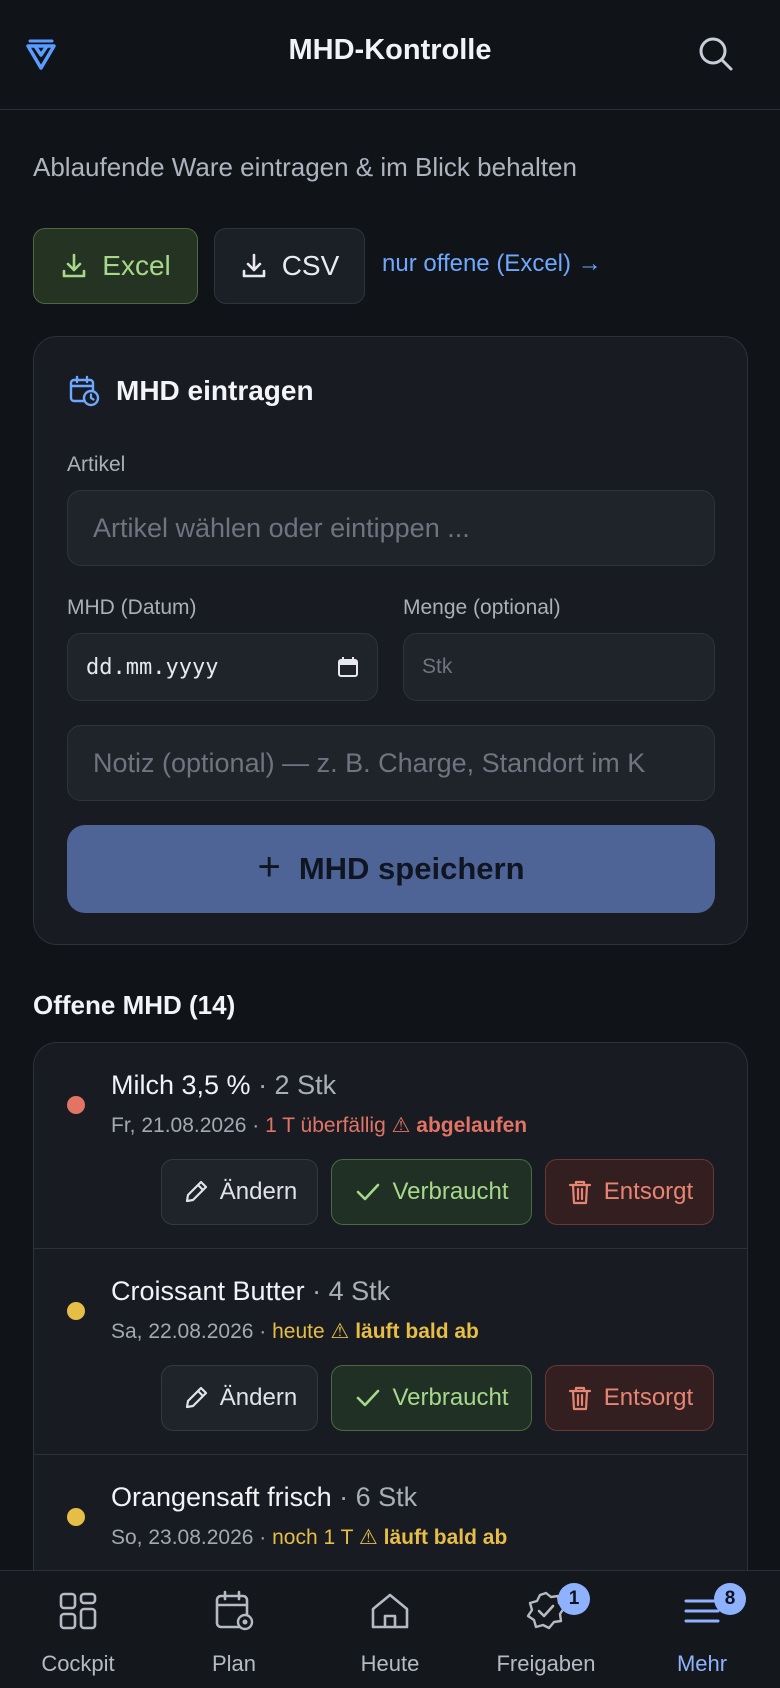  What do you see at coordinates (134, 1005) in the screenshot?
I see `open-mhd-title: Offene MHD (14)` at bounding box center [134, 1005].